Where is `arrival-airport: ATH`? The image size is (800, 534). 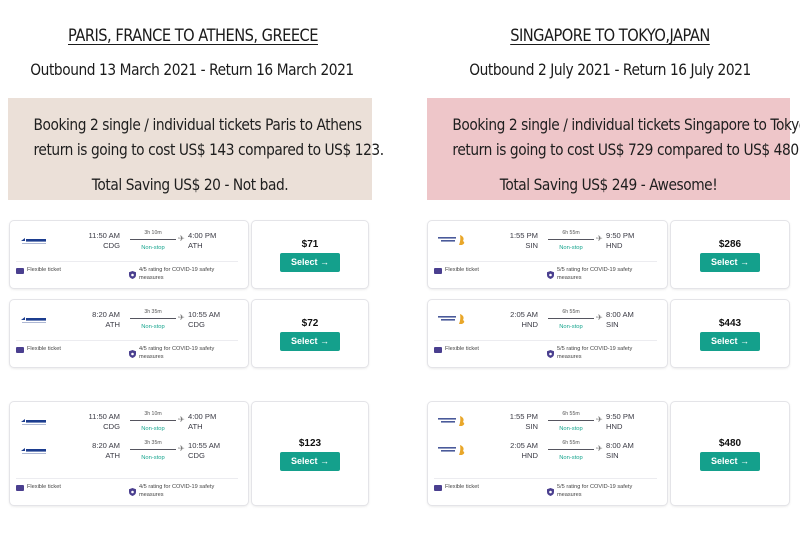 arrival-airport: ATH is located at coordinates (195, 426).